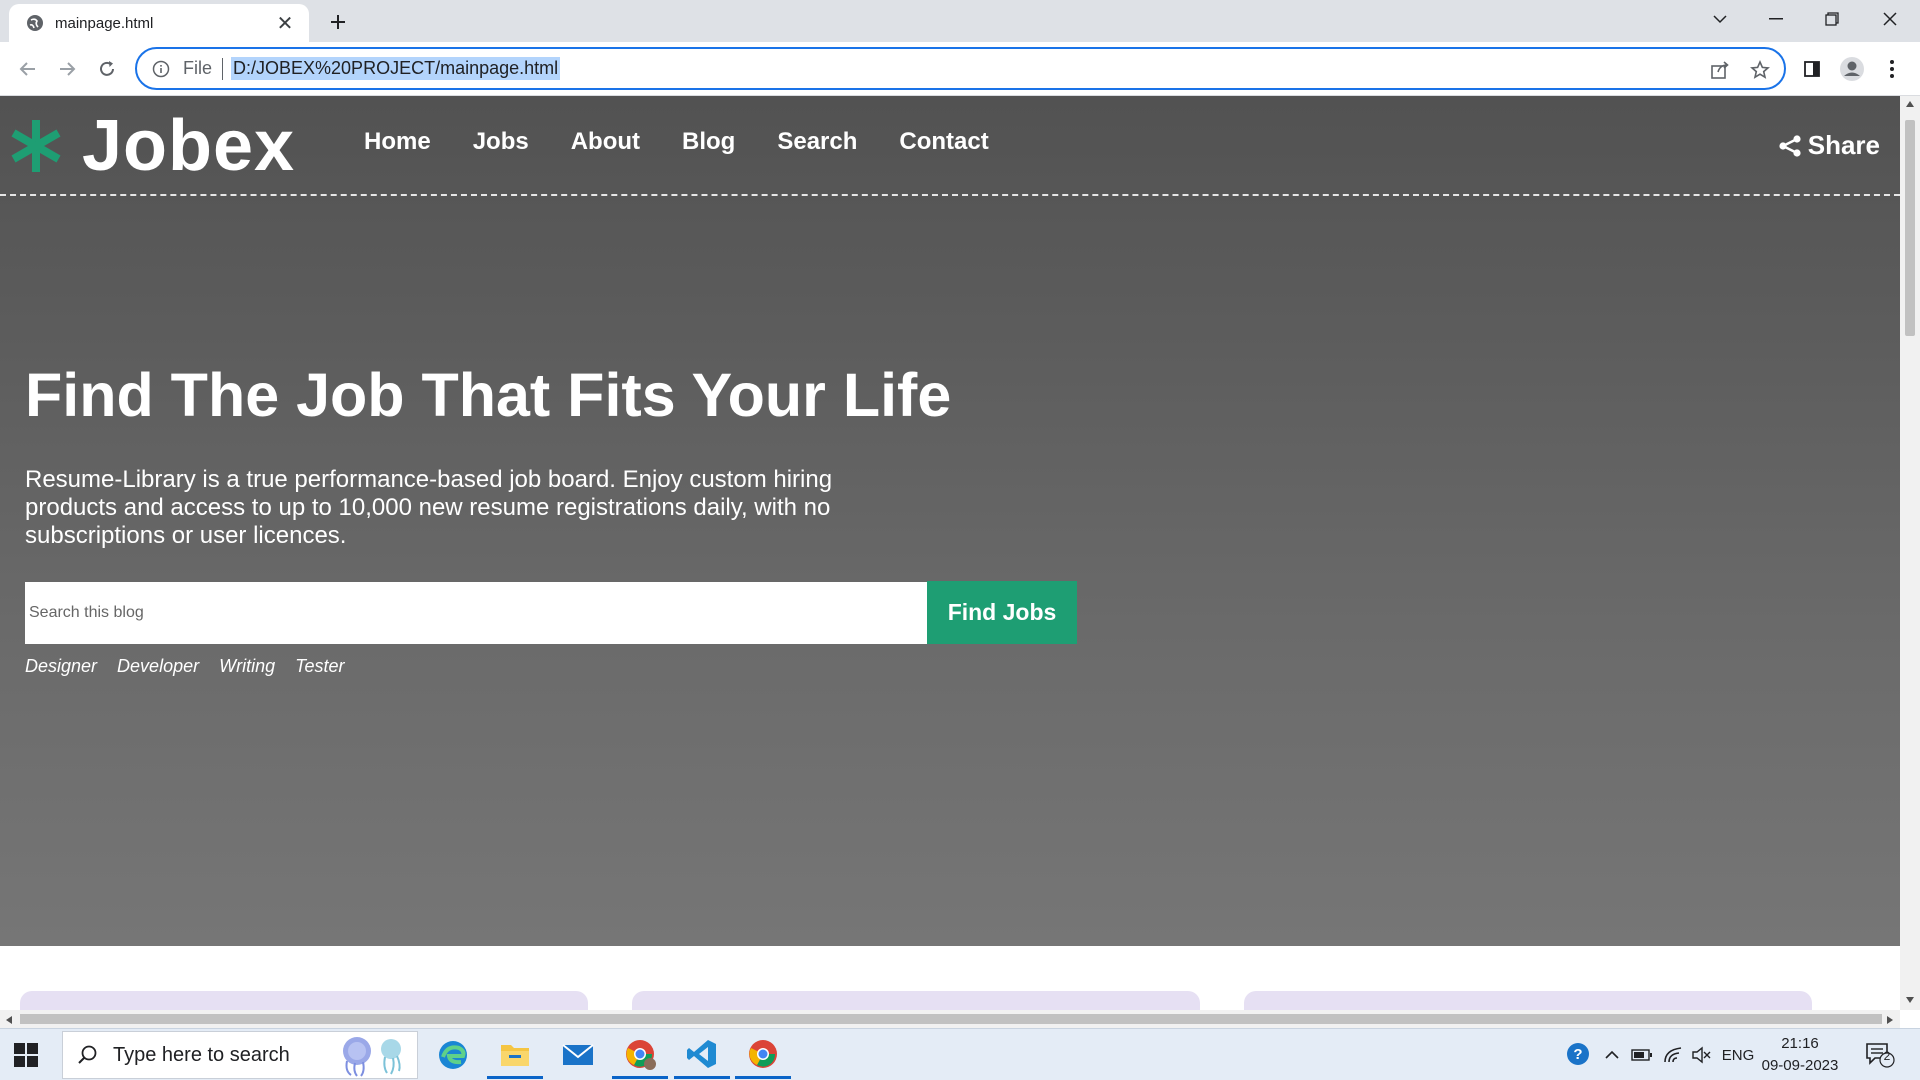  I want to click on nav-about: About, so click(605, 142).